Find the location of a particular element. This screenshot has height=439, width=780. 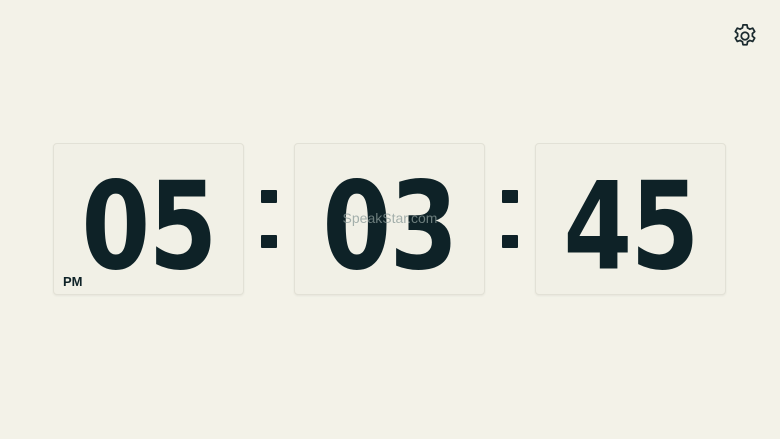

am-pm-indicator: PM is located at coordinates (73, 281).